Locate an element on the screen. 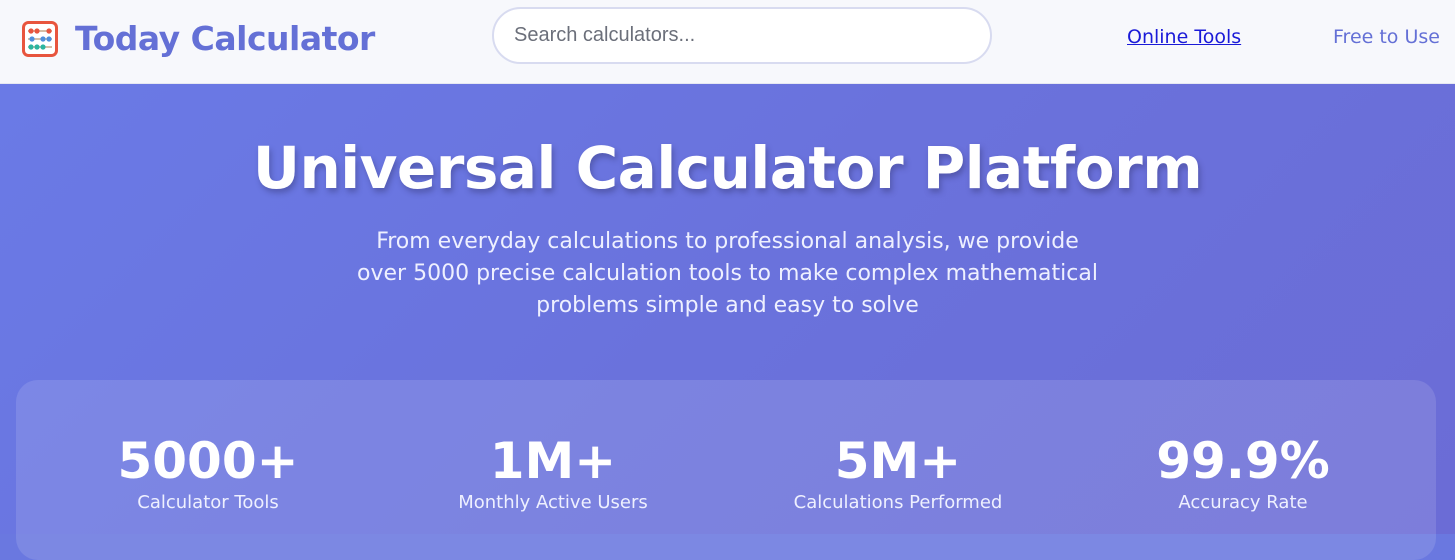 The height and width of the screenshot is (560, 1455). brand-name: Today Calculator is located at coordinates (225, 38).